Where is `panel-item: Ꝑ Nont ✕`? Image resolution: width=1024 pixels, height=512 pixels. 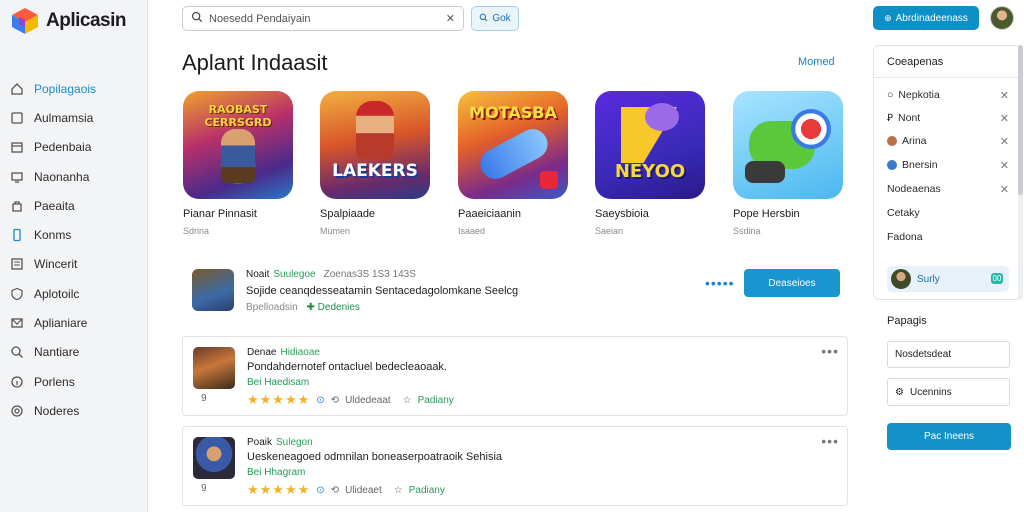
panel-item: Ꝑ Nont ✕ is located at coordinates (949, 118).